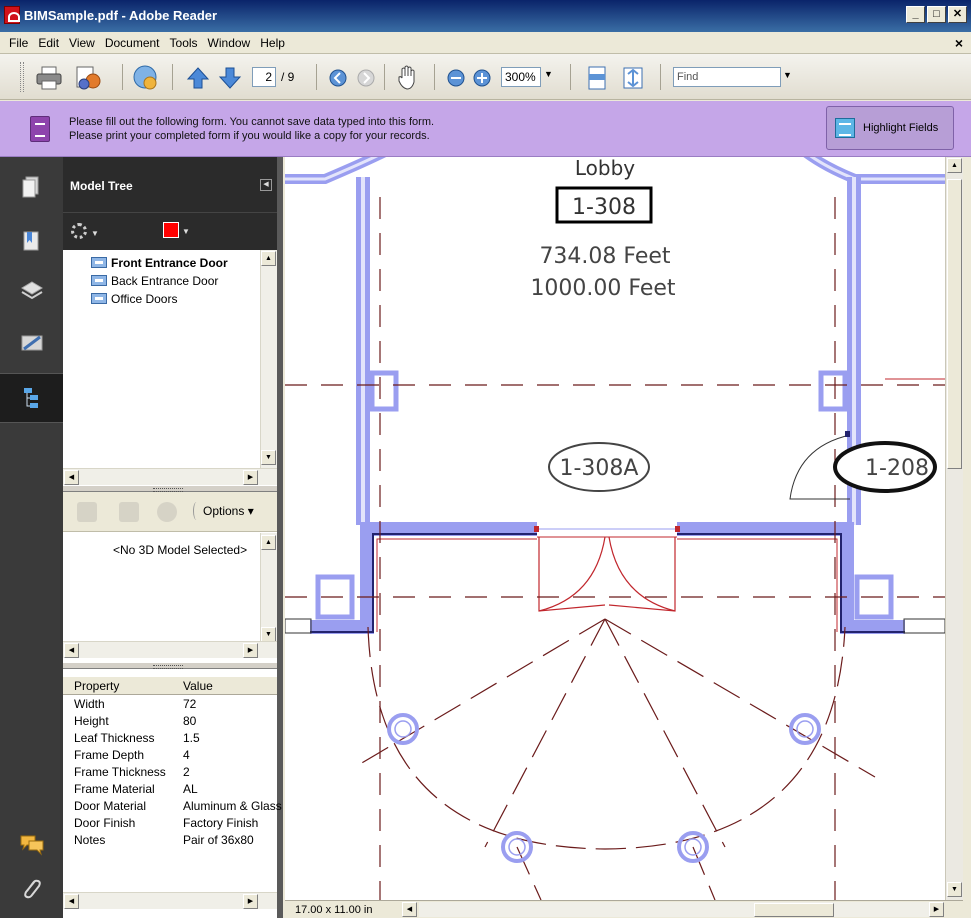  What do you see at coordinates (48, 43) in the screenshot?
I see `menu-edit: Edit` at bounding box center [48, 43].